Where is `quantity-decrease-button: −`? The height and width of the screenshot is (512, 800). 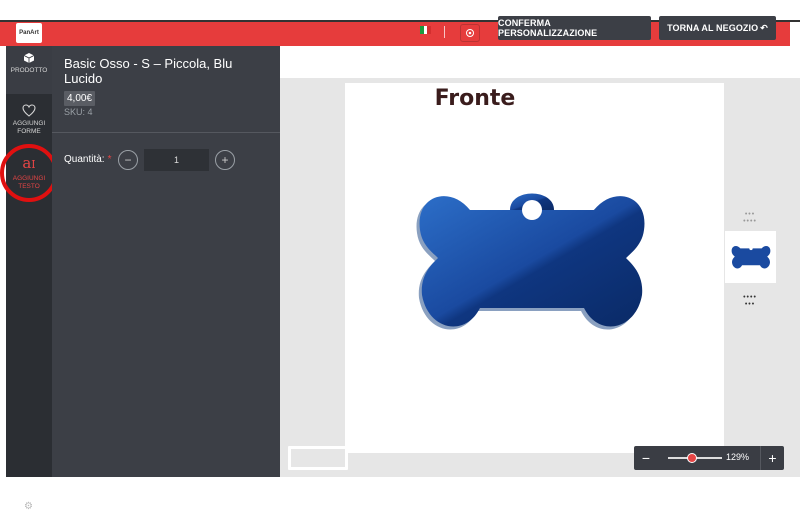
quantity-decrease-button: − is located at coordinates (128, 160).